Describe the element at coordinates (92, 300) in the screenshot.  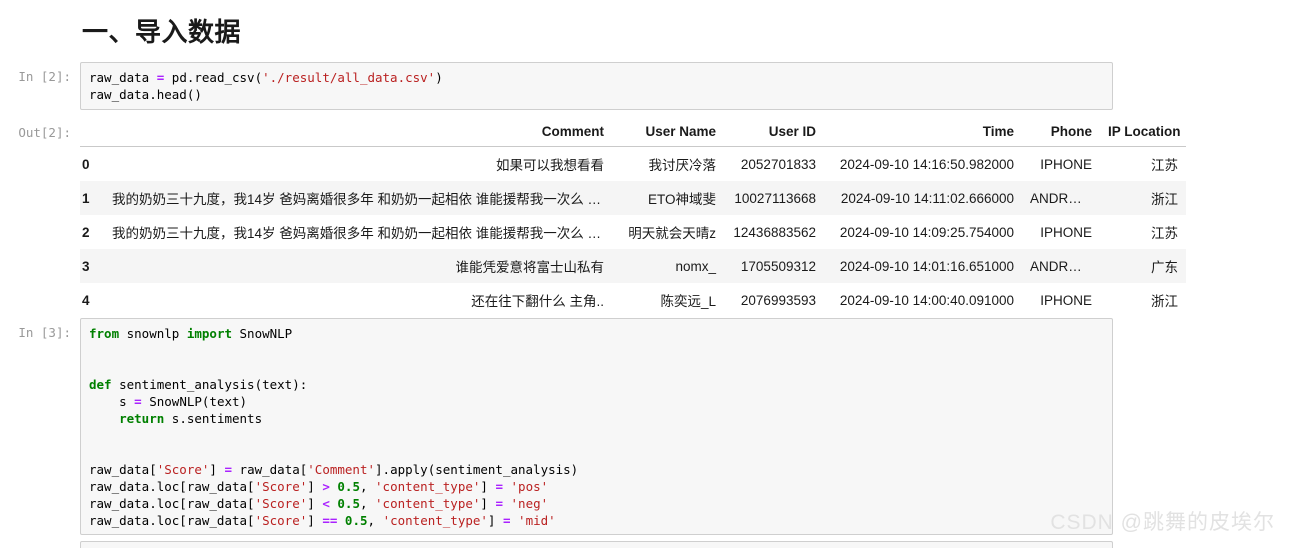
I see `row-index: 4` at that location.